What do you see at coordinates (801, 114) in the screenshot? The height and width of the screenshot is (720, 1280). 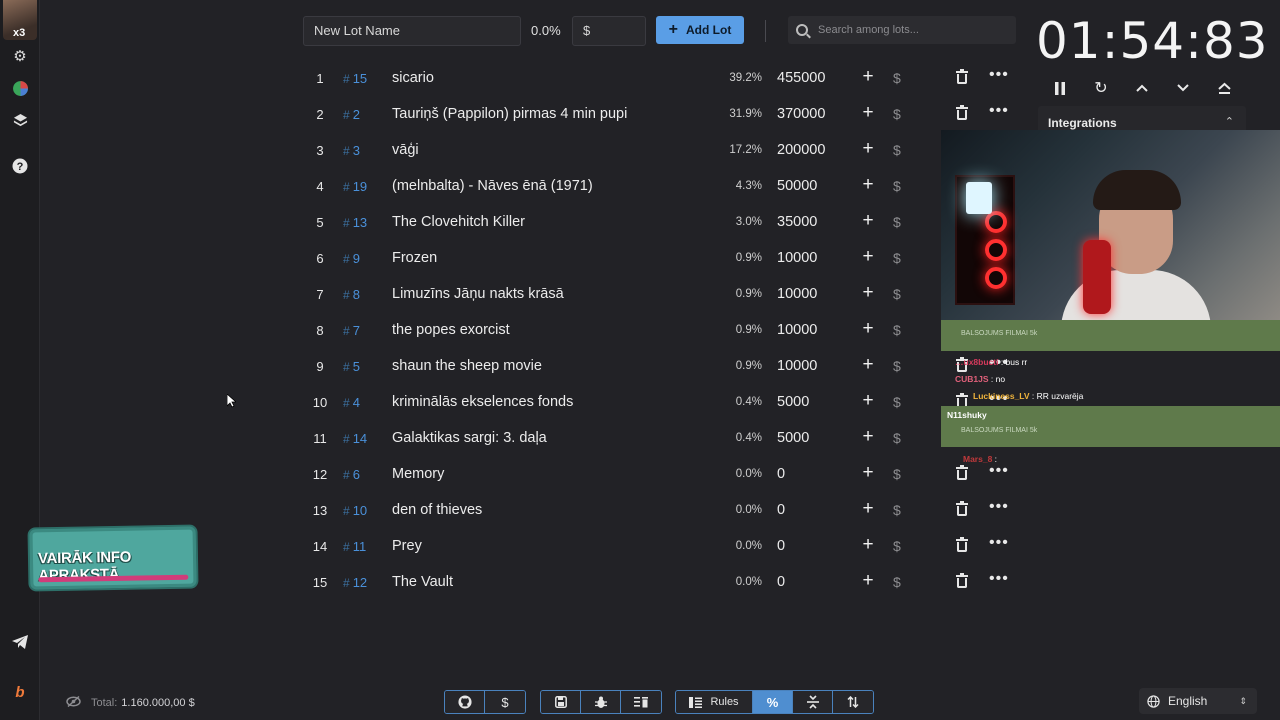 I see `lot-amount: 370000` at bounding box center [801, 114].